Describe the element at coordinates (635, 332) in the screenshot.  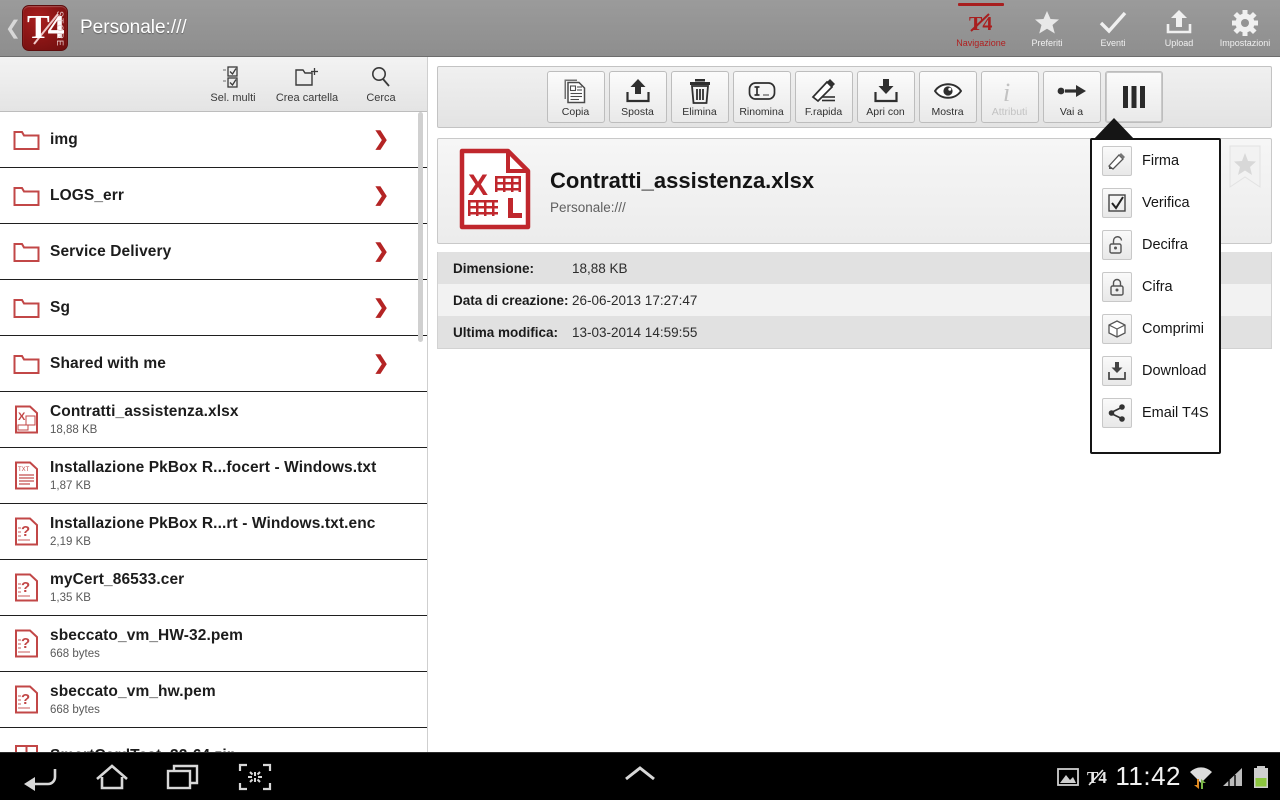
I see `metadata-value: 13-03-2014 14:59:55` at that location.